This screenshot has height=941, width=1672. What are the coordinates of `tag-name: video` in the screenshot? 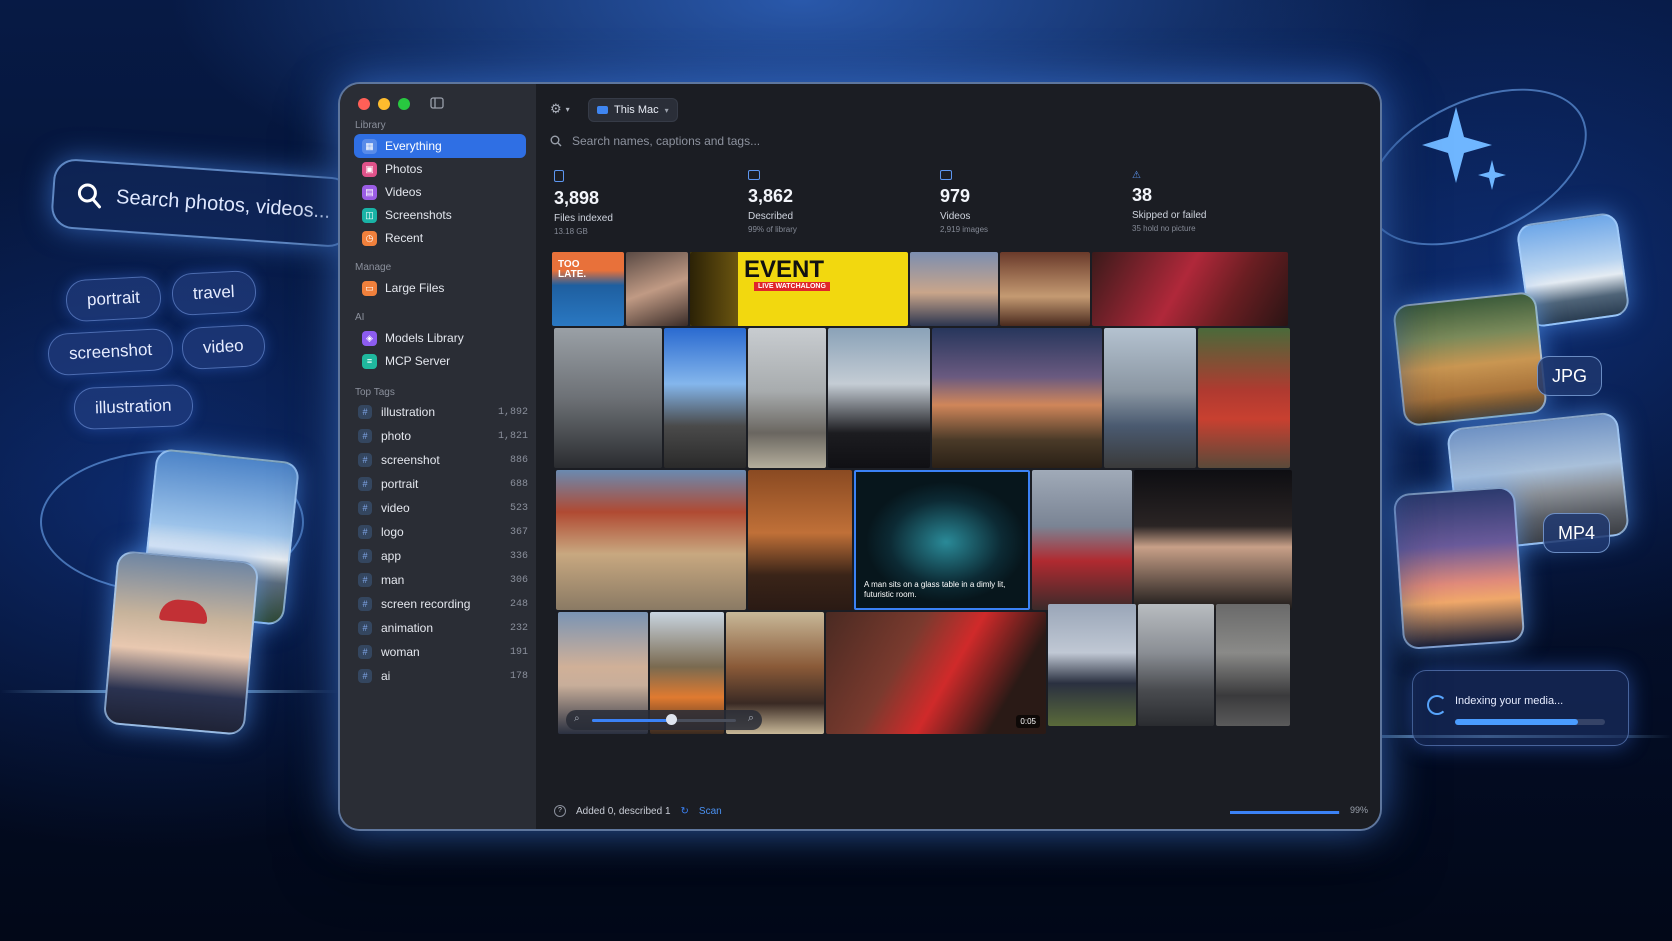 It's located at (395, 508).